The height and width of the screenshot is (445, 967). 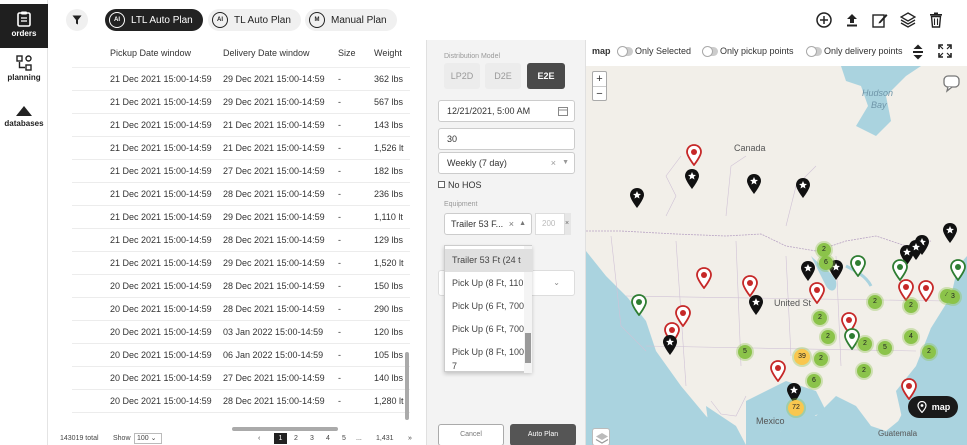 I want to click on page-4-button: 4, so click(x=328, y=438).